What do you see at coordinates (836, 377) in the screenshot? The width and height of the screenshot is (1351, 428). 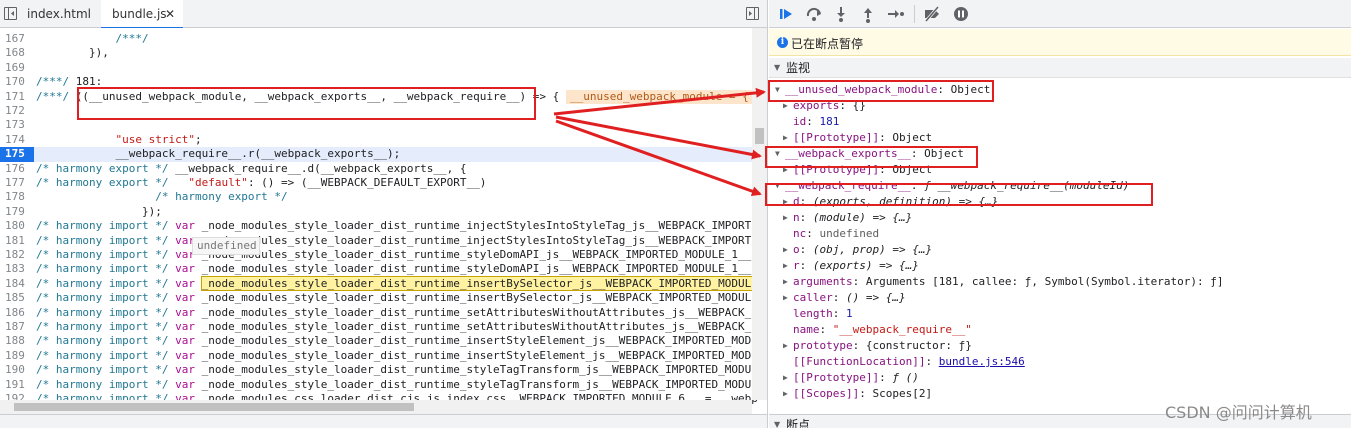 I see `property-name: [[Prototype]]` at bounding box center [836, 377].